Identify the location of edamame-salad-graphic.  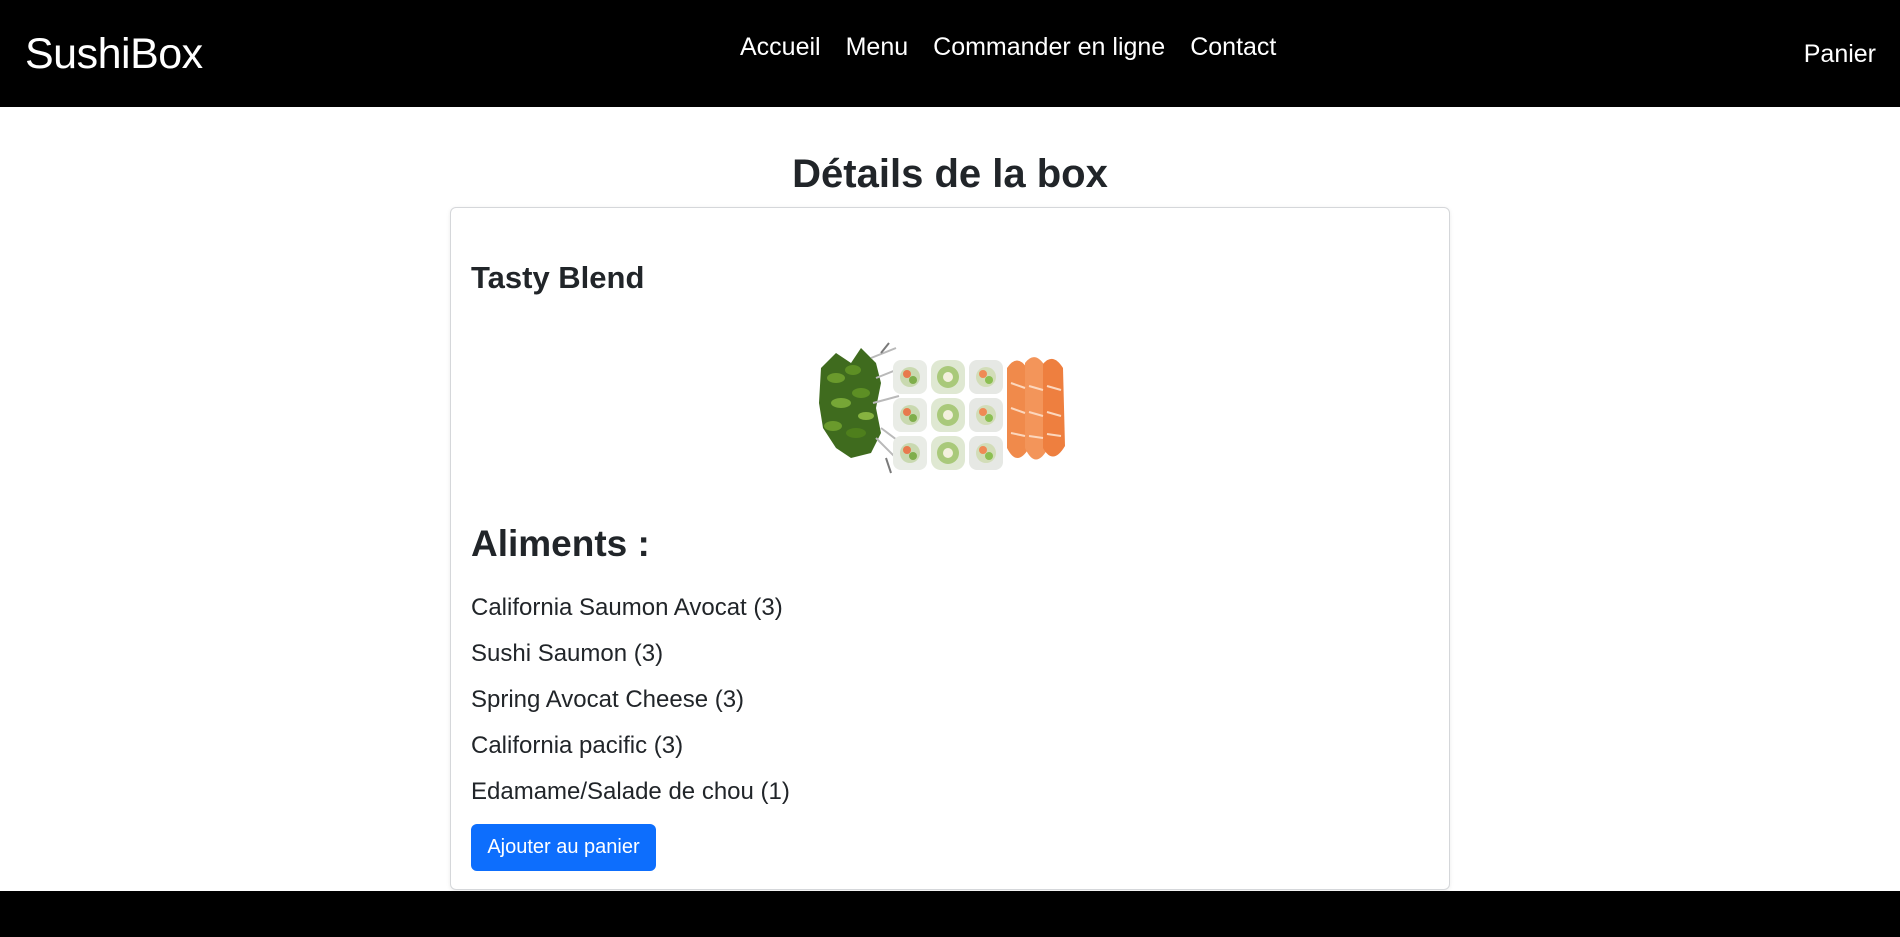
(863, 408).